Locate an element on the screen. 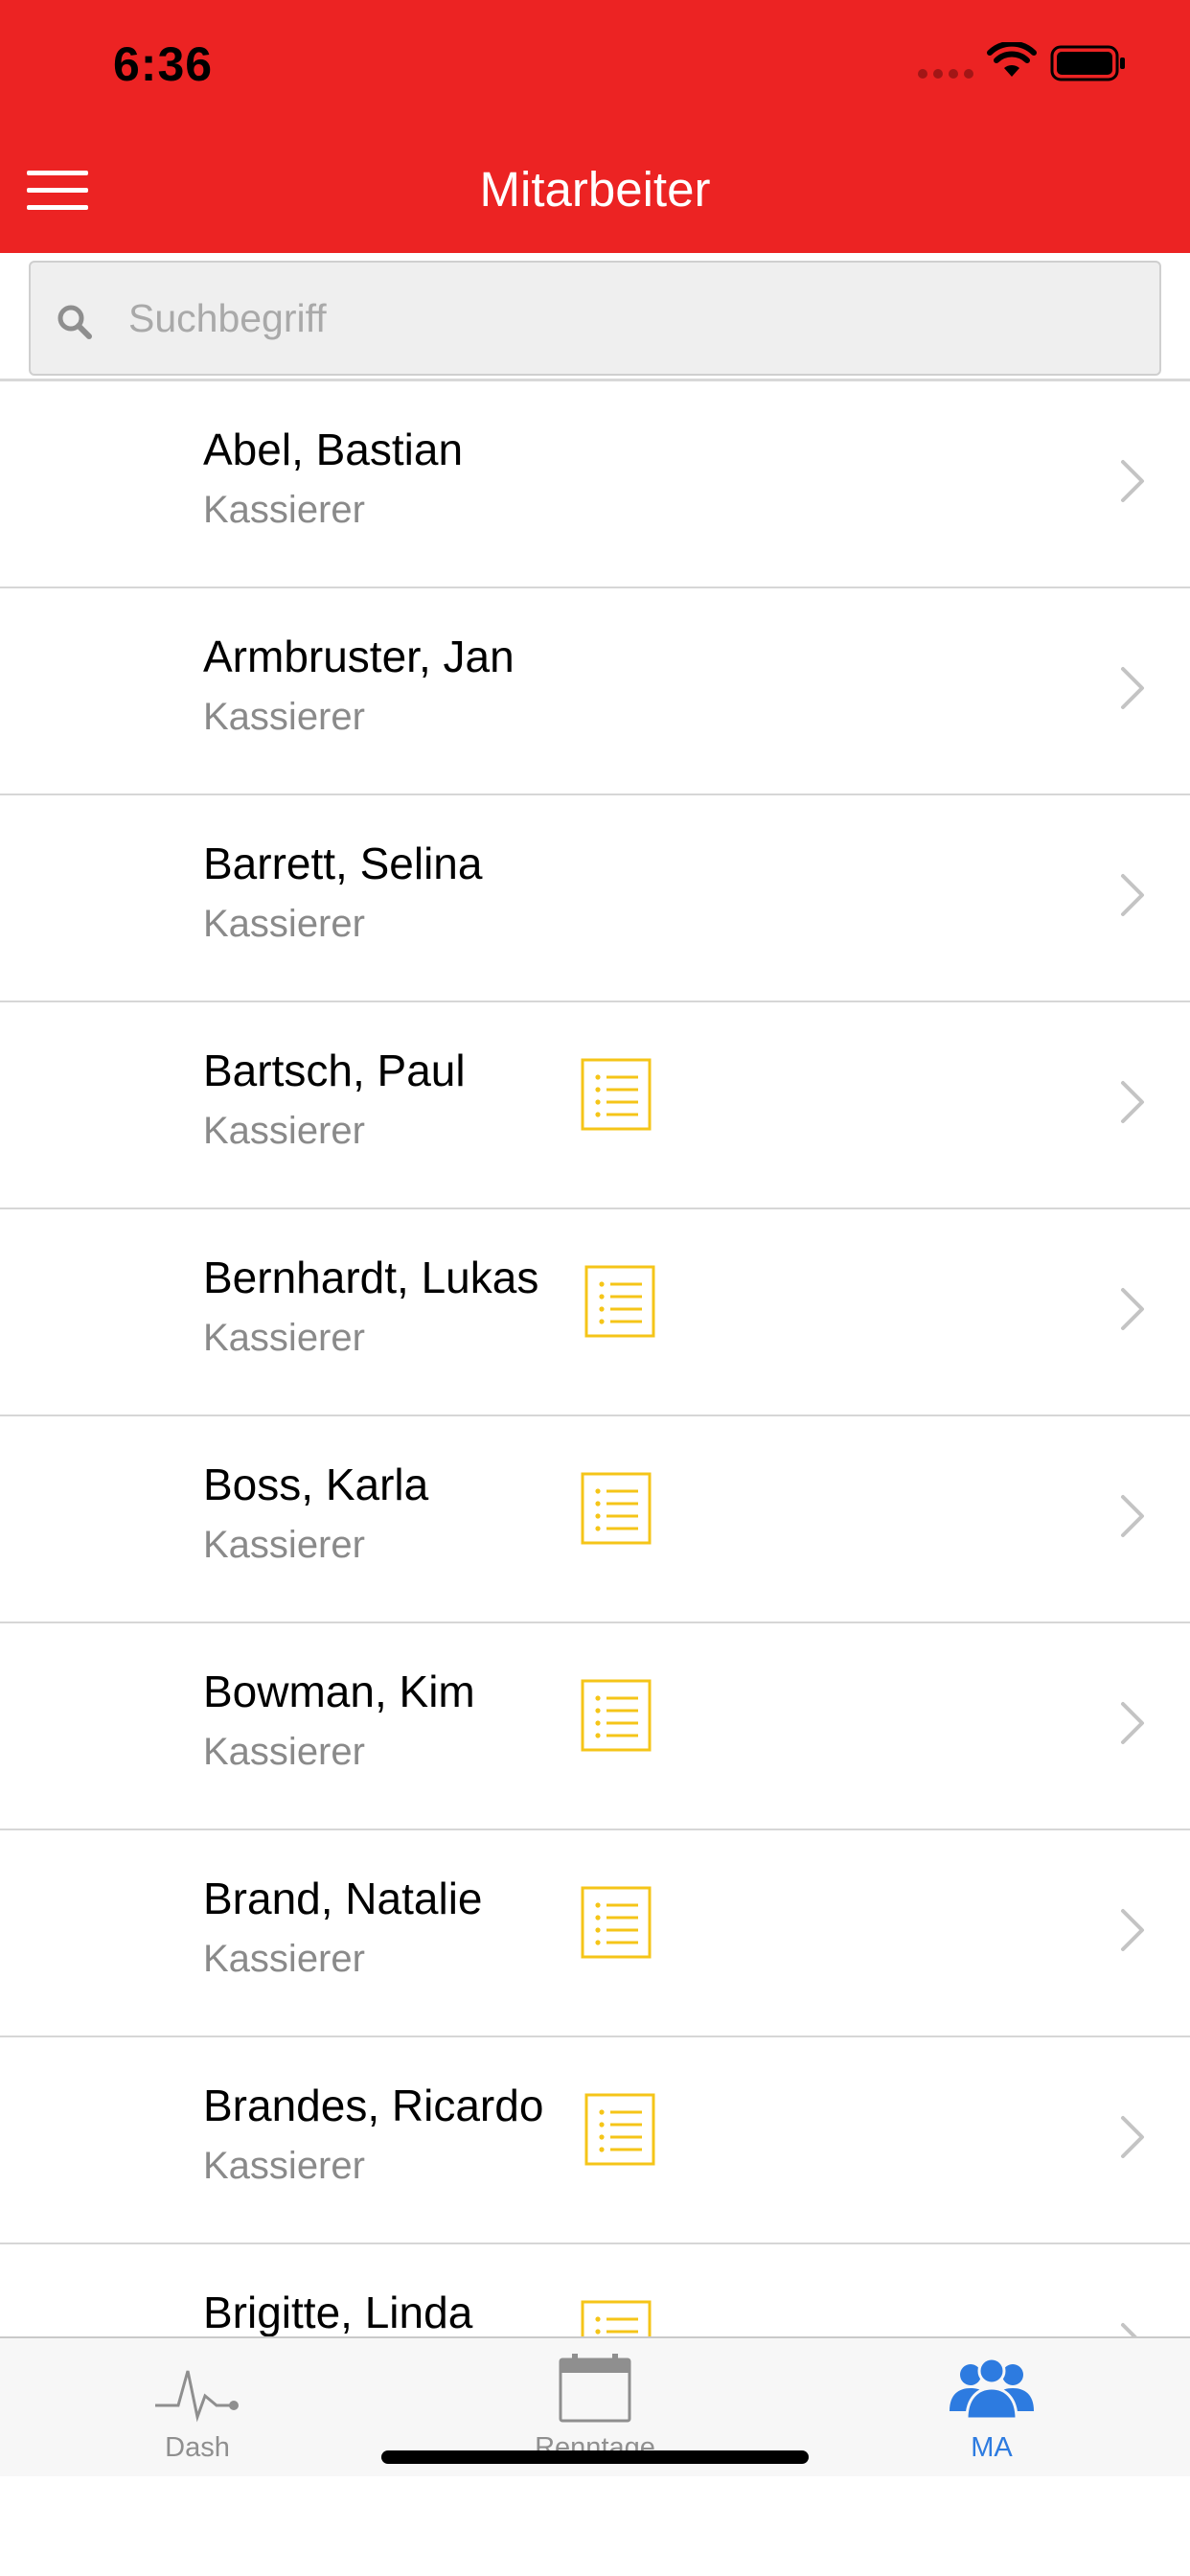  employee-row: Barrett, Selina Kassierer is located at coordinates (595, 899).